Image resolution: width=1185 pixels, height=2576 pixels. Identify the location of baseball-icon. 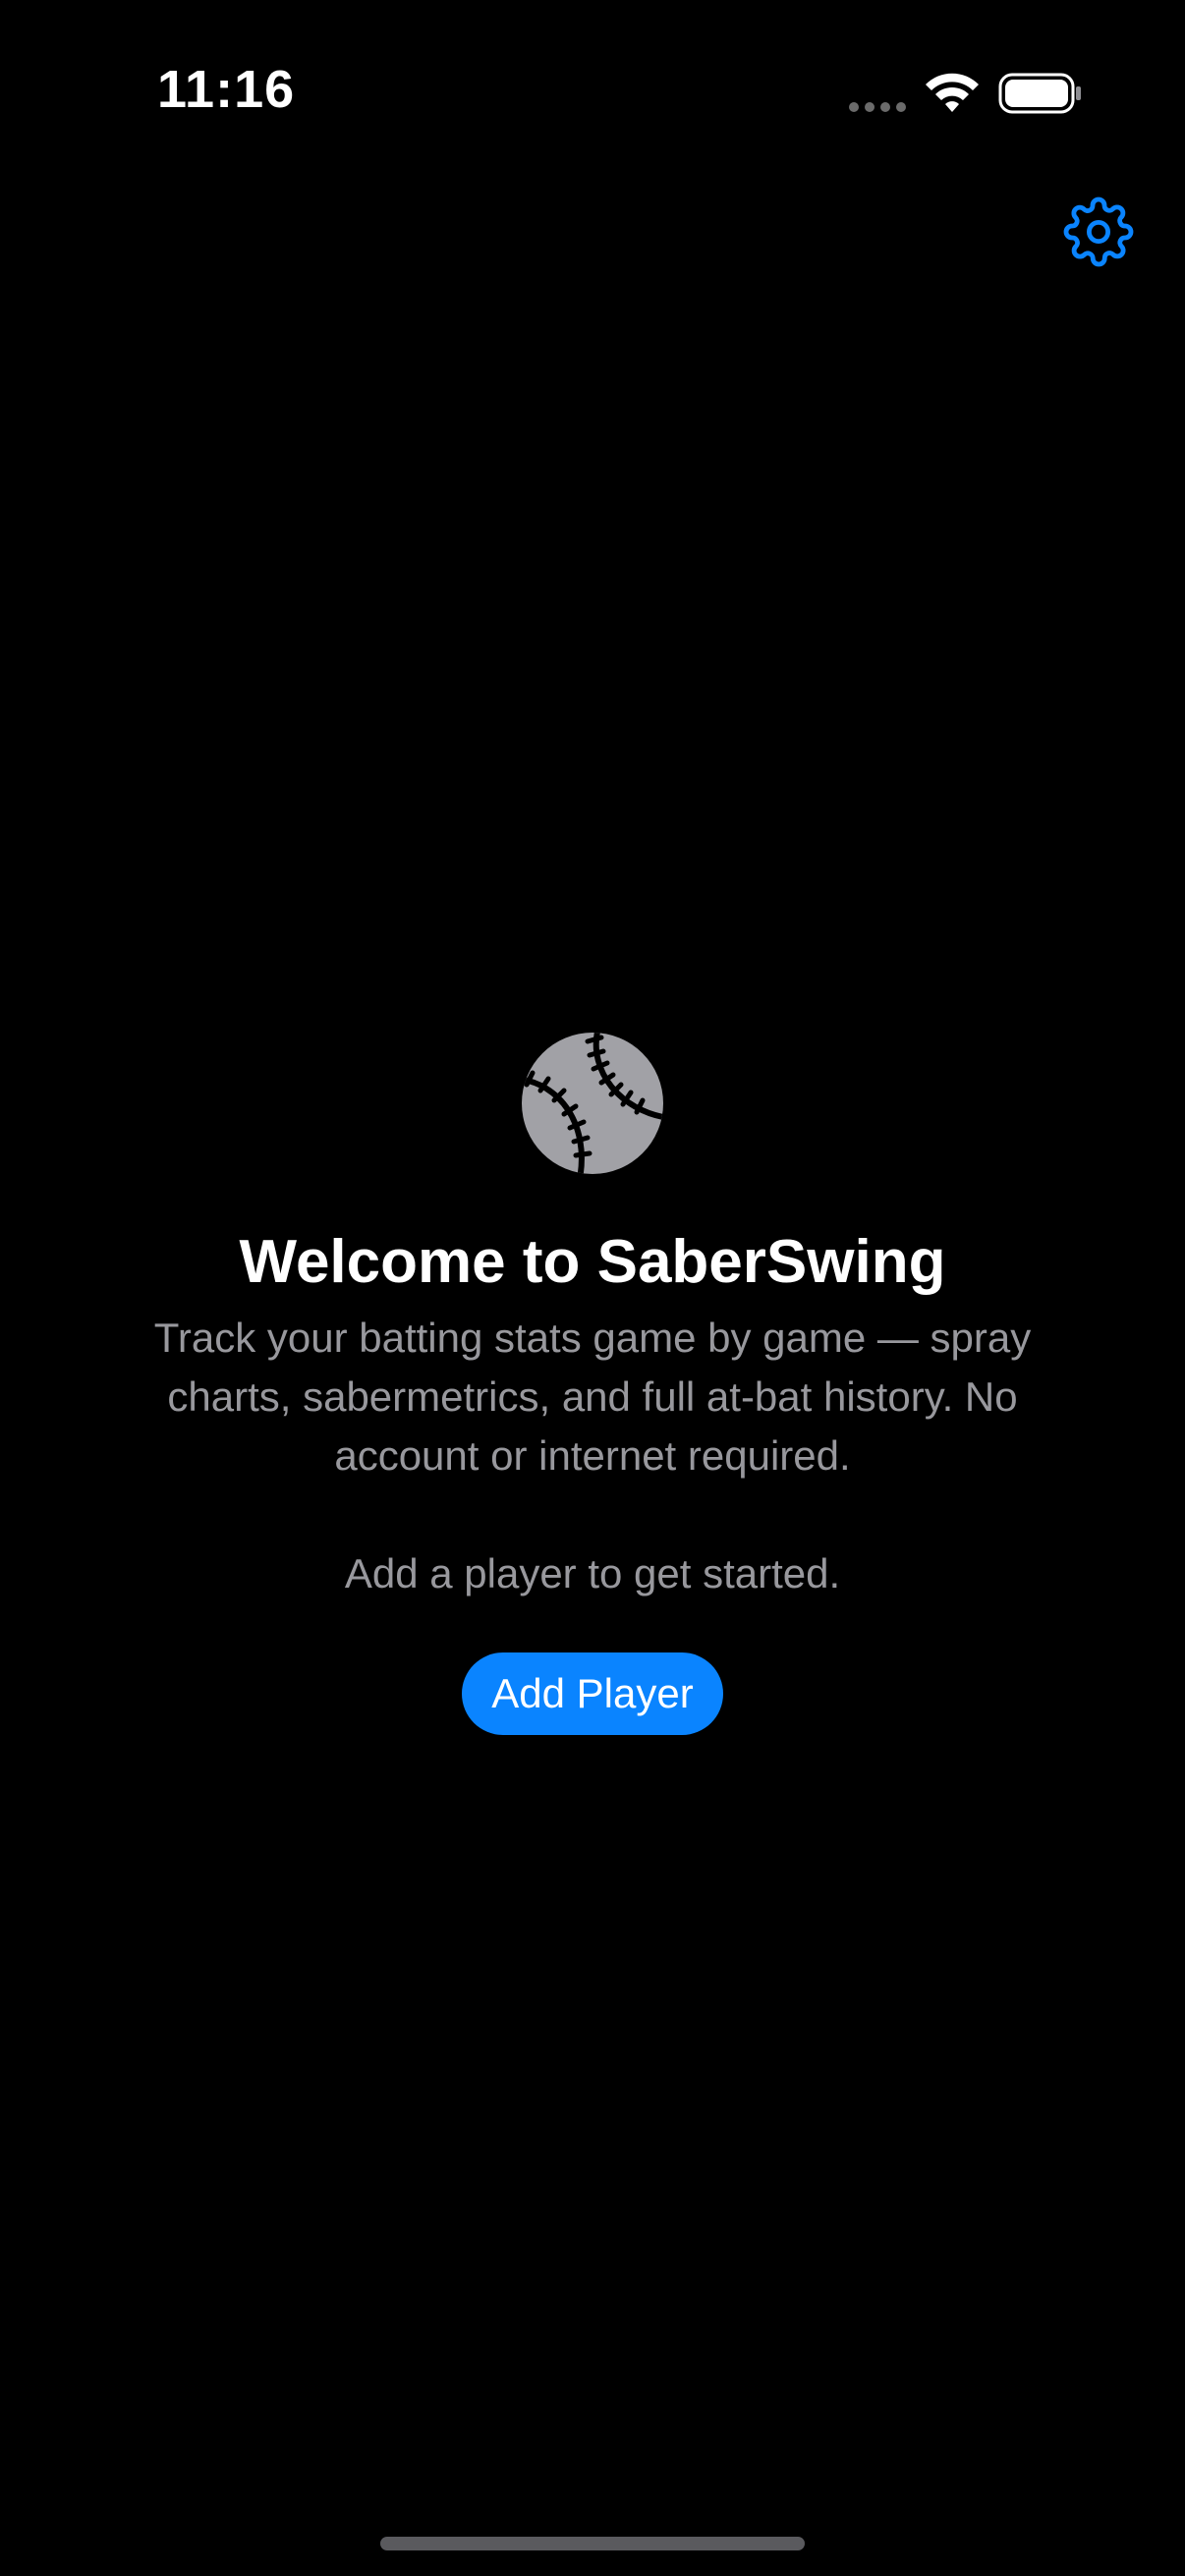
(592, 1103).